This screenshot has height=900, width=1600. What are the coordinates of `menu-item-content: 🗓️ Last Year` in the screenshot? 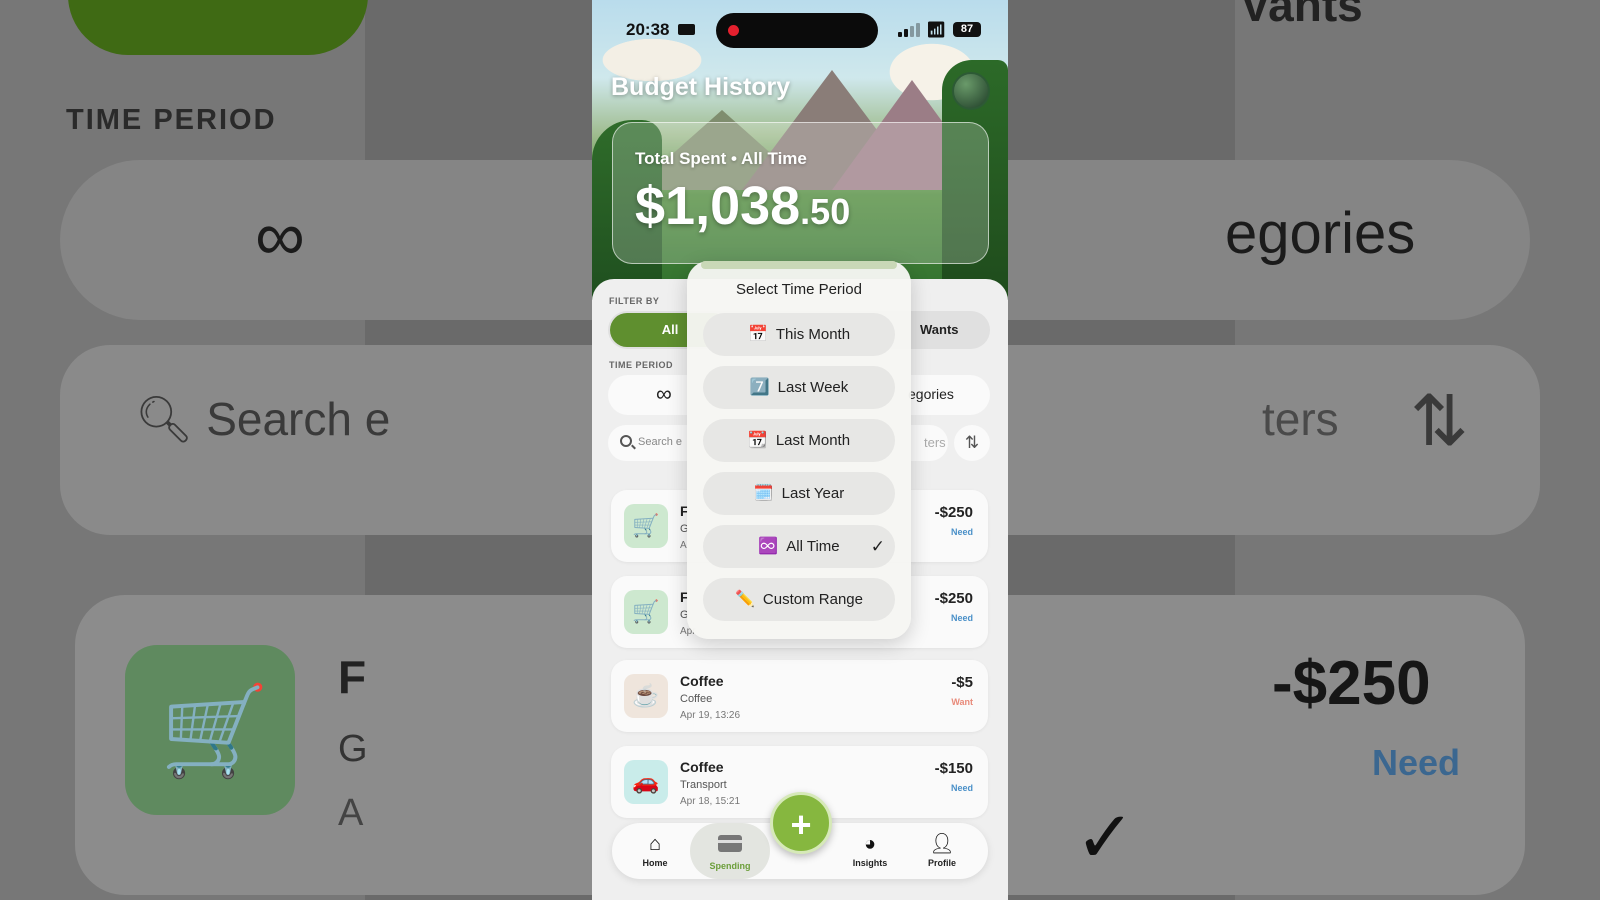 It's located at (799, 493).